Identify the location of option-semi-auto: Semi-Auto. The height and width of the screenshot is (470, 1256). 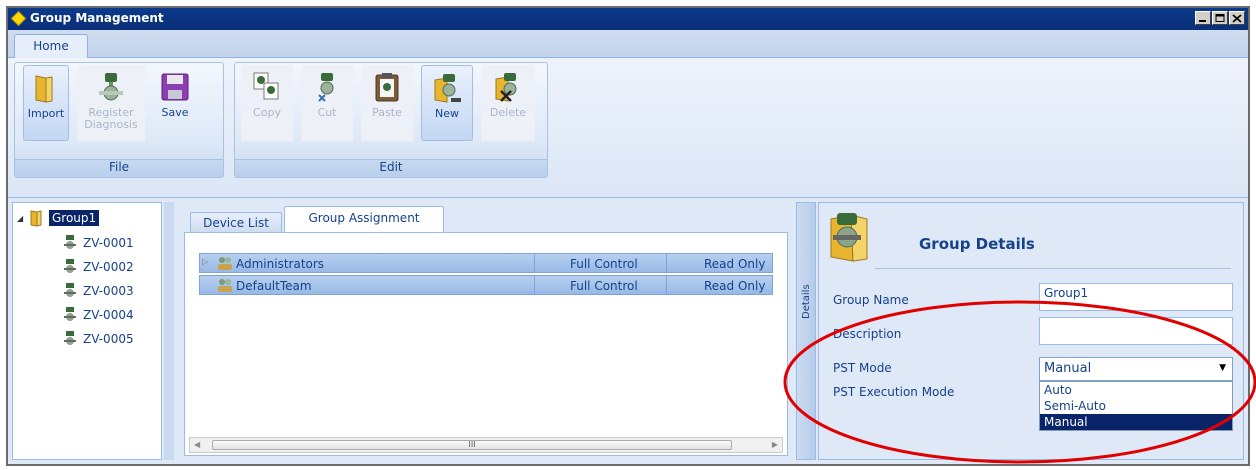
(1136, 406).